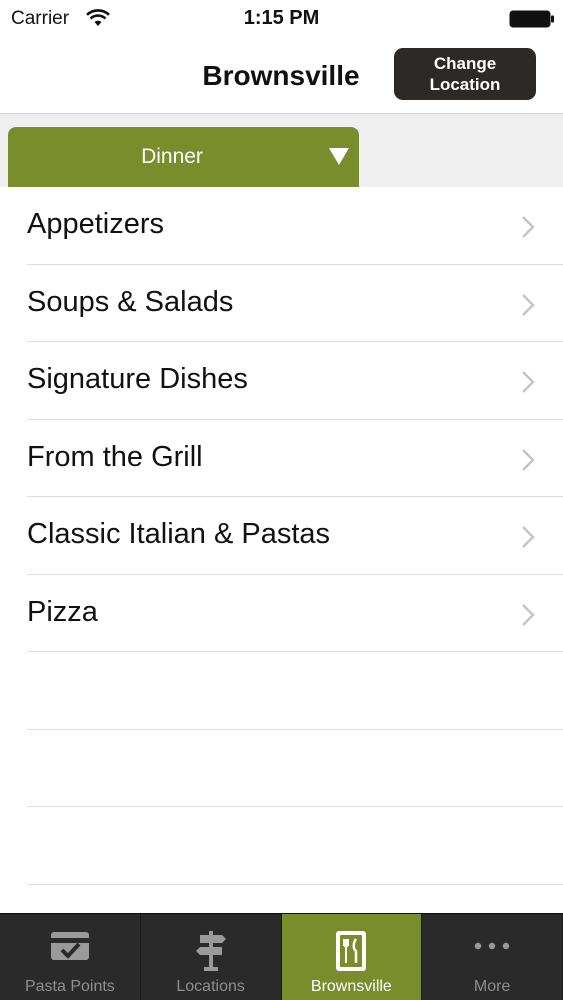 Image resolution: width=563 pixels, height=1000 pixels. What do you see at coordinates (210, 951) in the screenshot?
I see `signpost-icon` at bounding box center [210, 951].